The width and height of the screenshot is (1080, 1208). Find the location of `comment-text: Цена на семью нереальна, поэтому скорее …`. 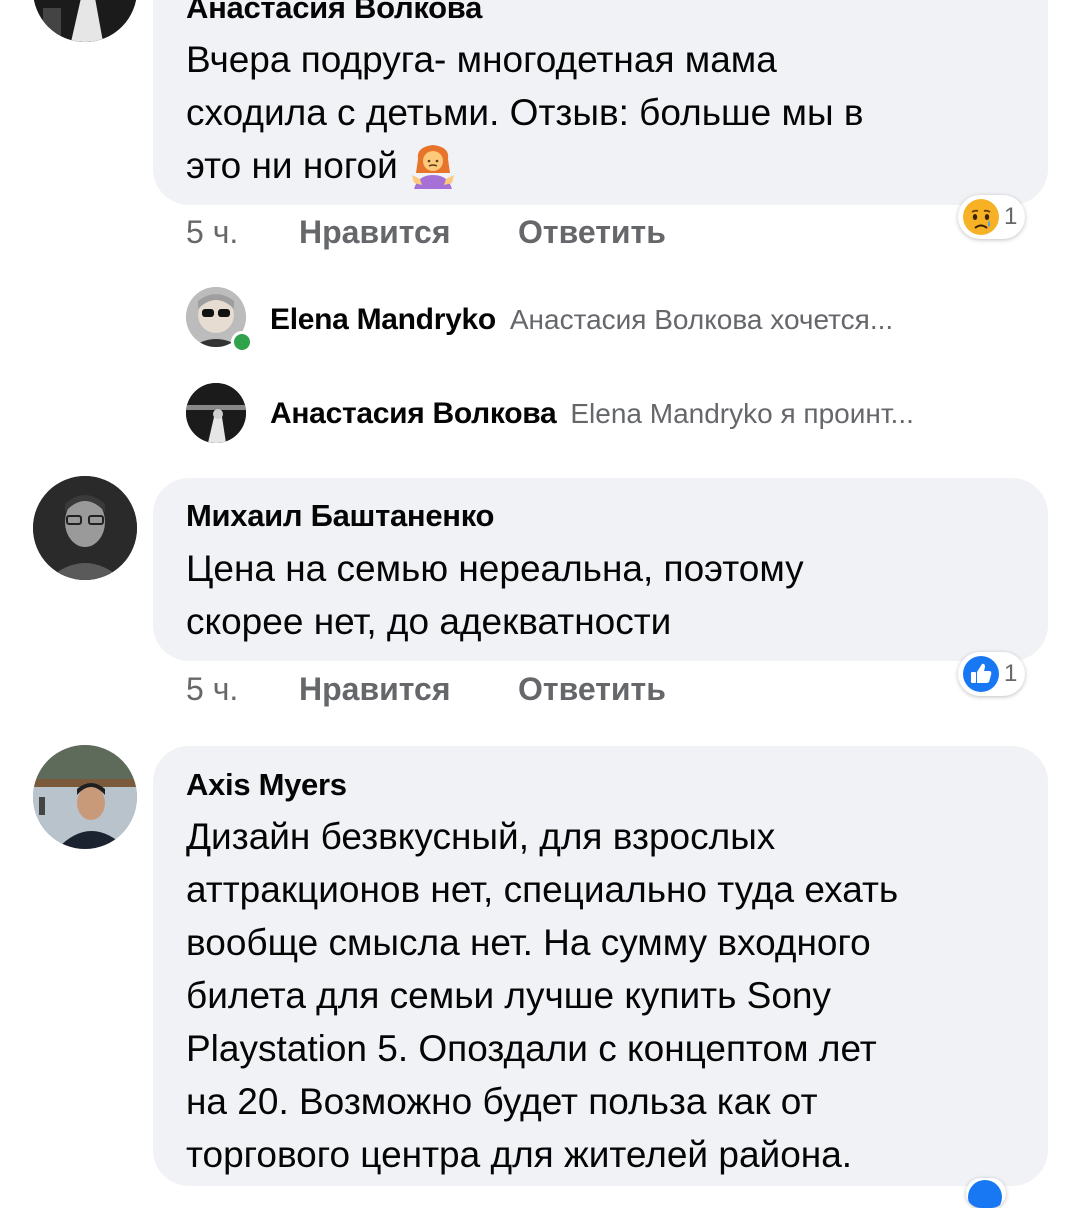

comment-text: Цена на семью нереальна, поэтому скорее … is located at coordinates (495, 595).